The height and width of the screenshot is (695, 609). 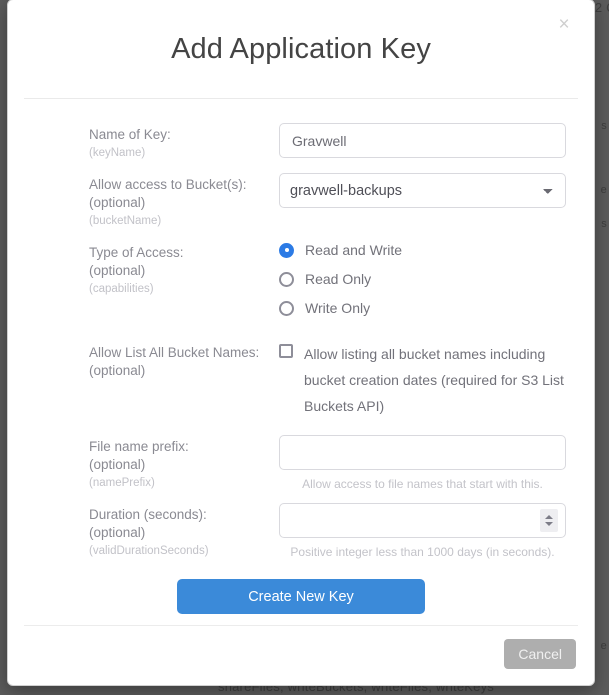 I want to click on duration-input-wrapper, so click(x=422, y=520).